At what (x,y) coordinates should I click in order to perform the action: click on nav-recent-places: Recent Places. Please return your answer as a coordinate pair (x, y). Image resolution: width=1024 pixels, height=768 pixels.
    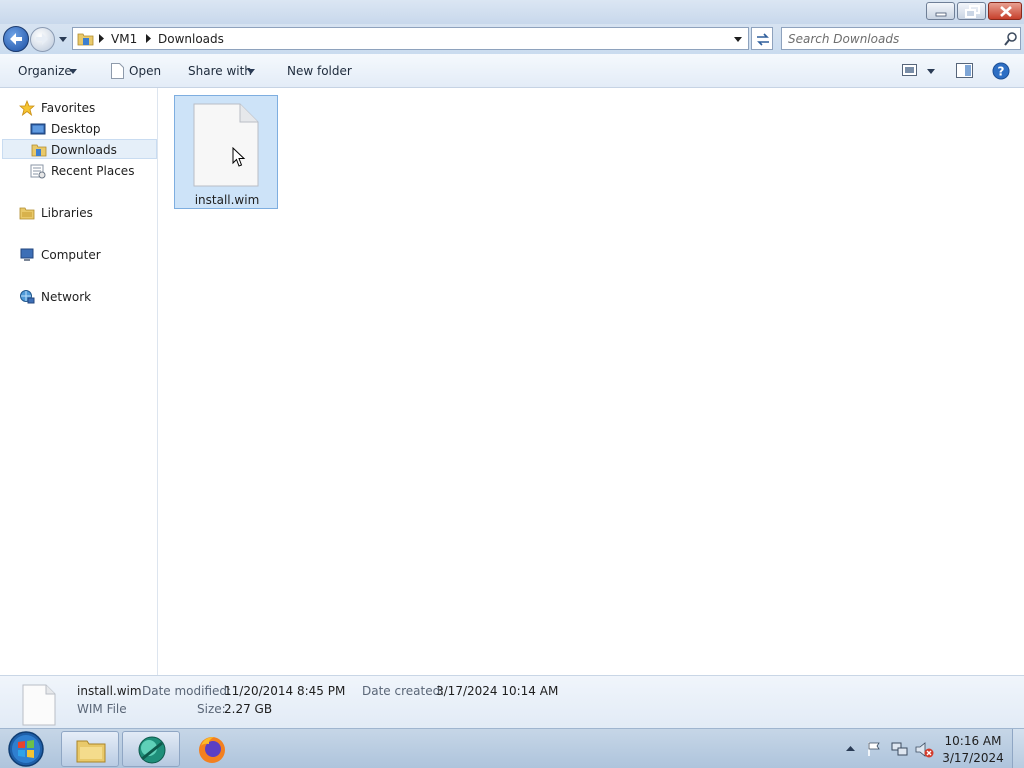
    Looking at the image, I should click on (79, 171).